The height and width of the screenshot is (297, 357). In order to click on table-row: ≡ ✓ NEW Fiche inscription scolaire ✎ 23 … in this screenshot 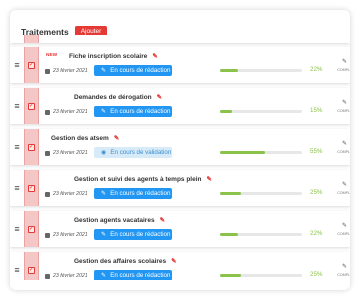, I will do `click(180, 65)`.